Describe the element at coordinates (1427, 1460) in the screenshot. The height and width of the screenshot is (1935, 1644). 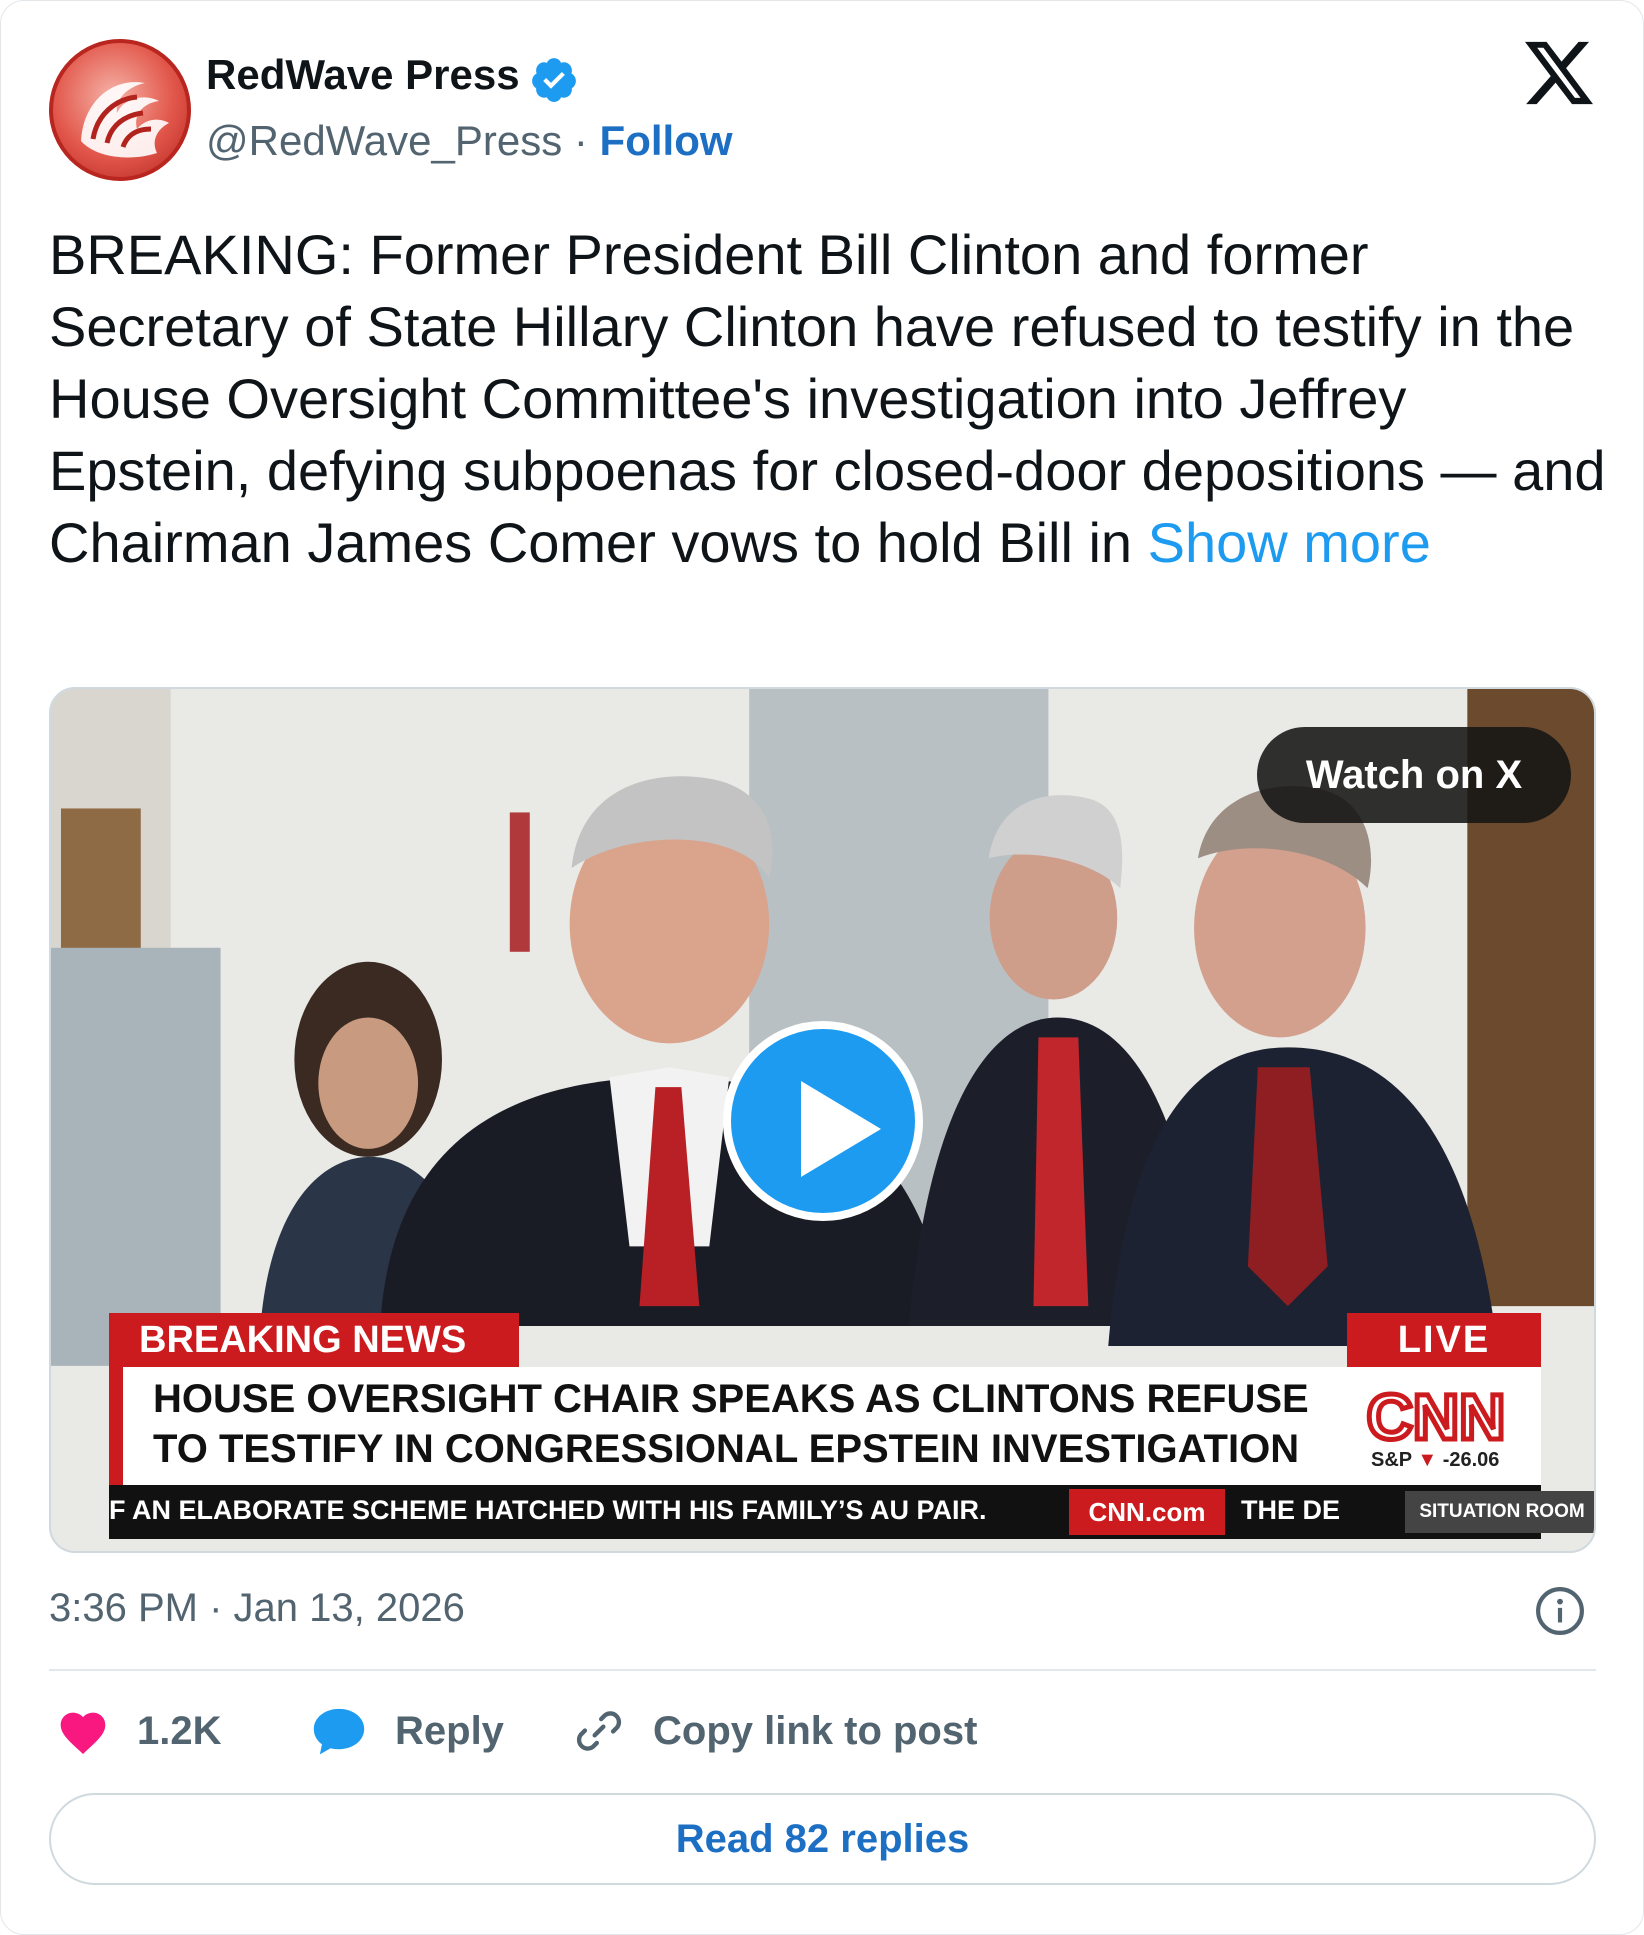
I see `down-arrow-icon: ▼` at that location.